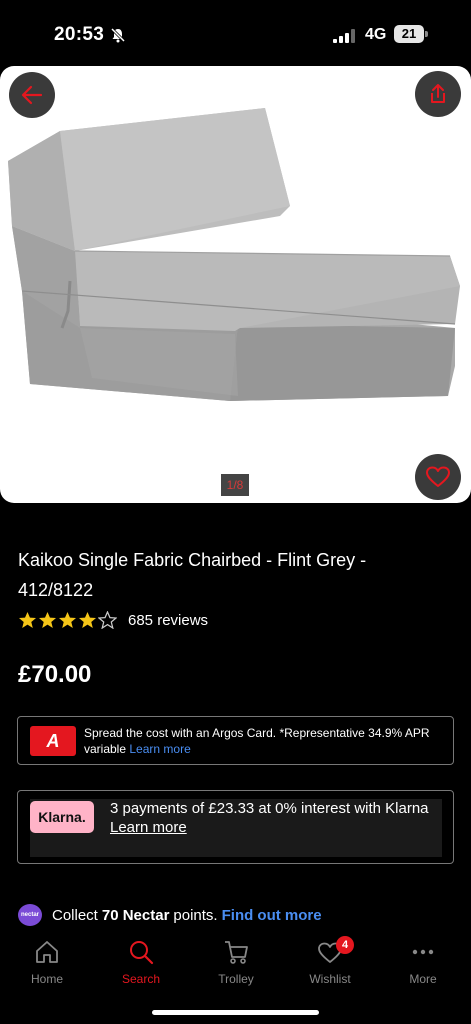 This screenshot has height=1024, width=471. I want to click on battery-level: 21, so click(409, 34).